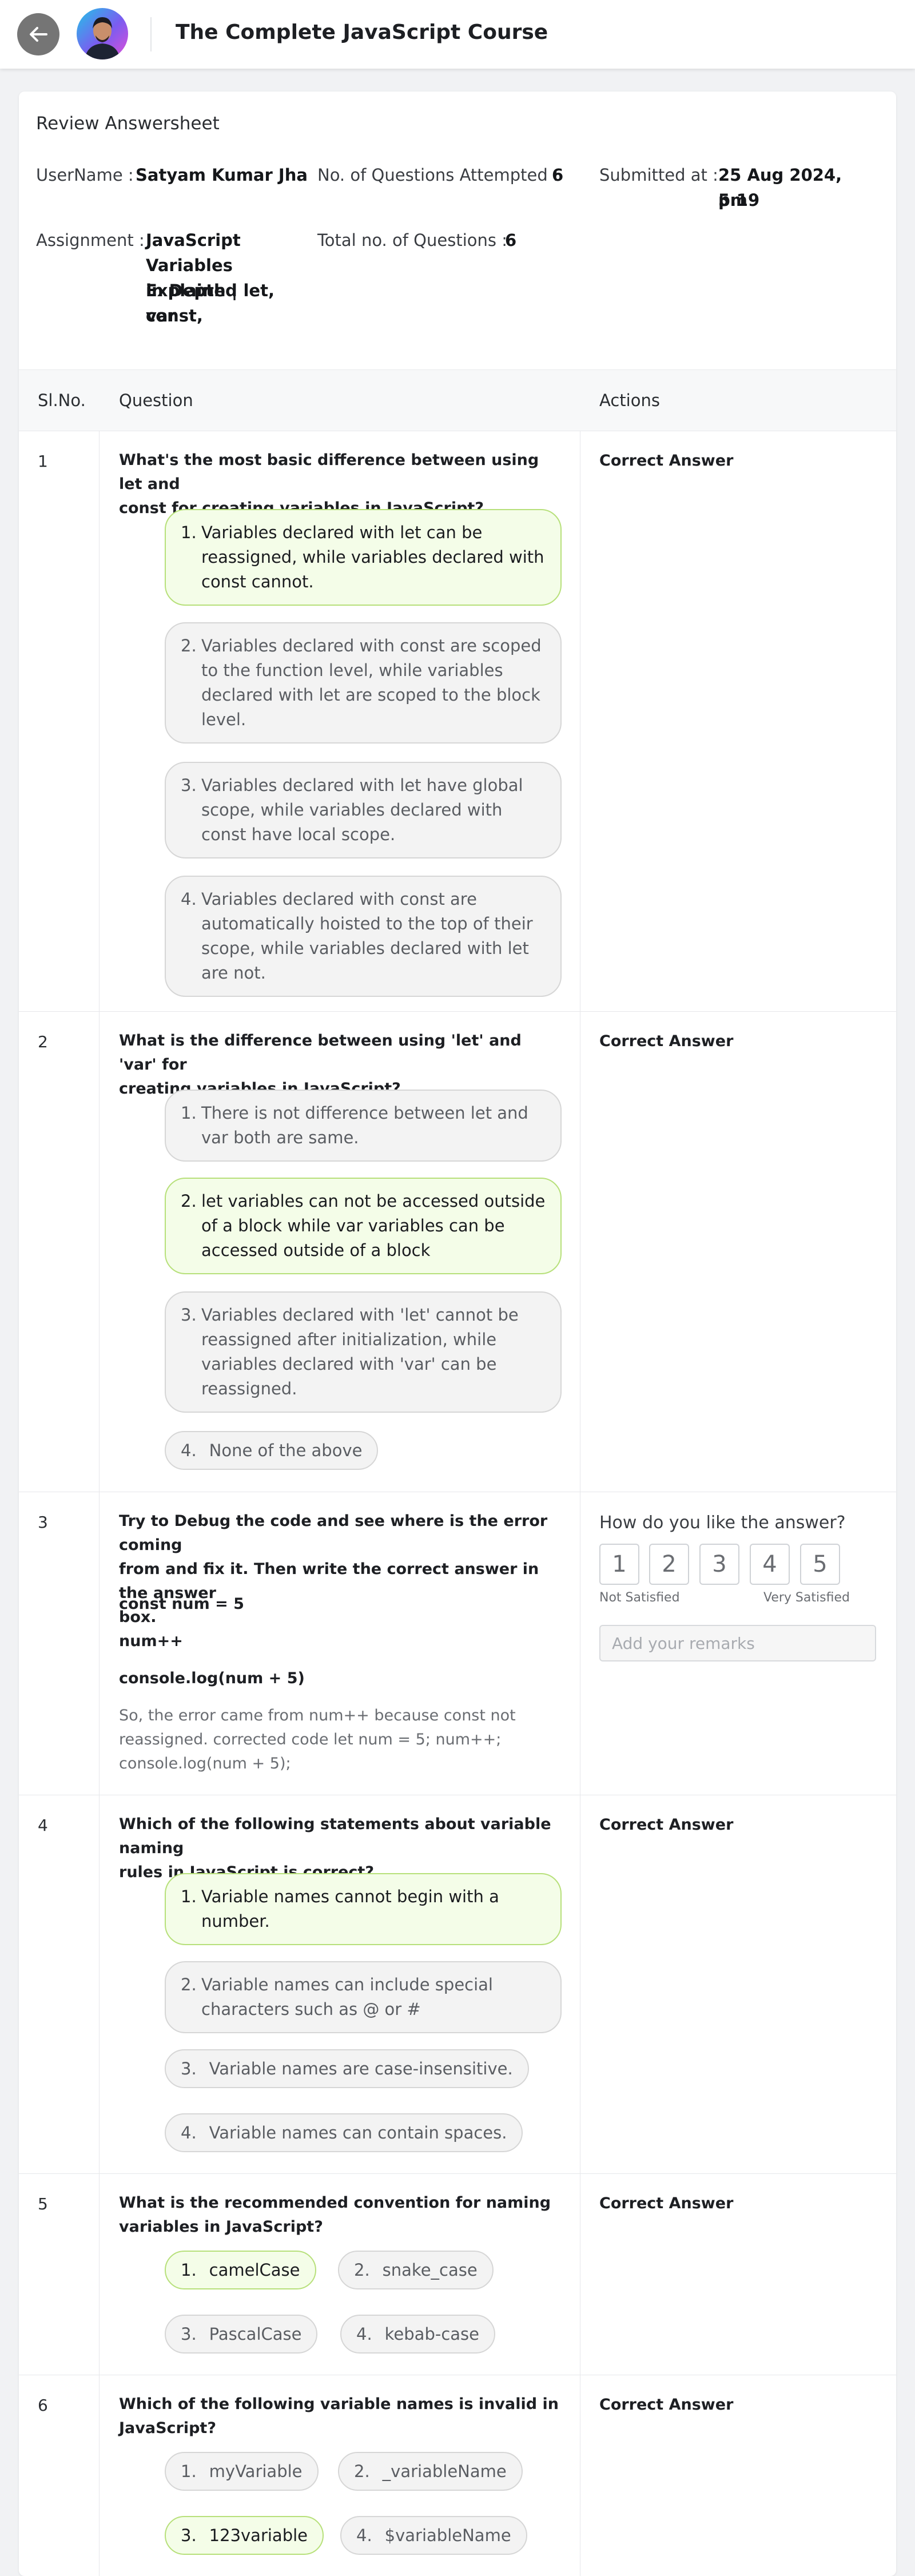  What do you see at coordinates (244, 2535) in the screenshot?
I see `option-correct: 3. 123variable` at bounding box center [244, 2535].